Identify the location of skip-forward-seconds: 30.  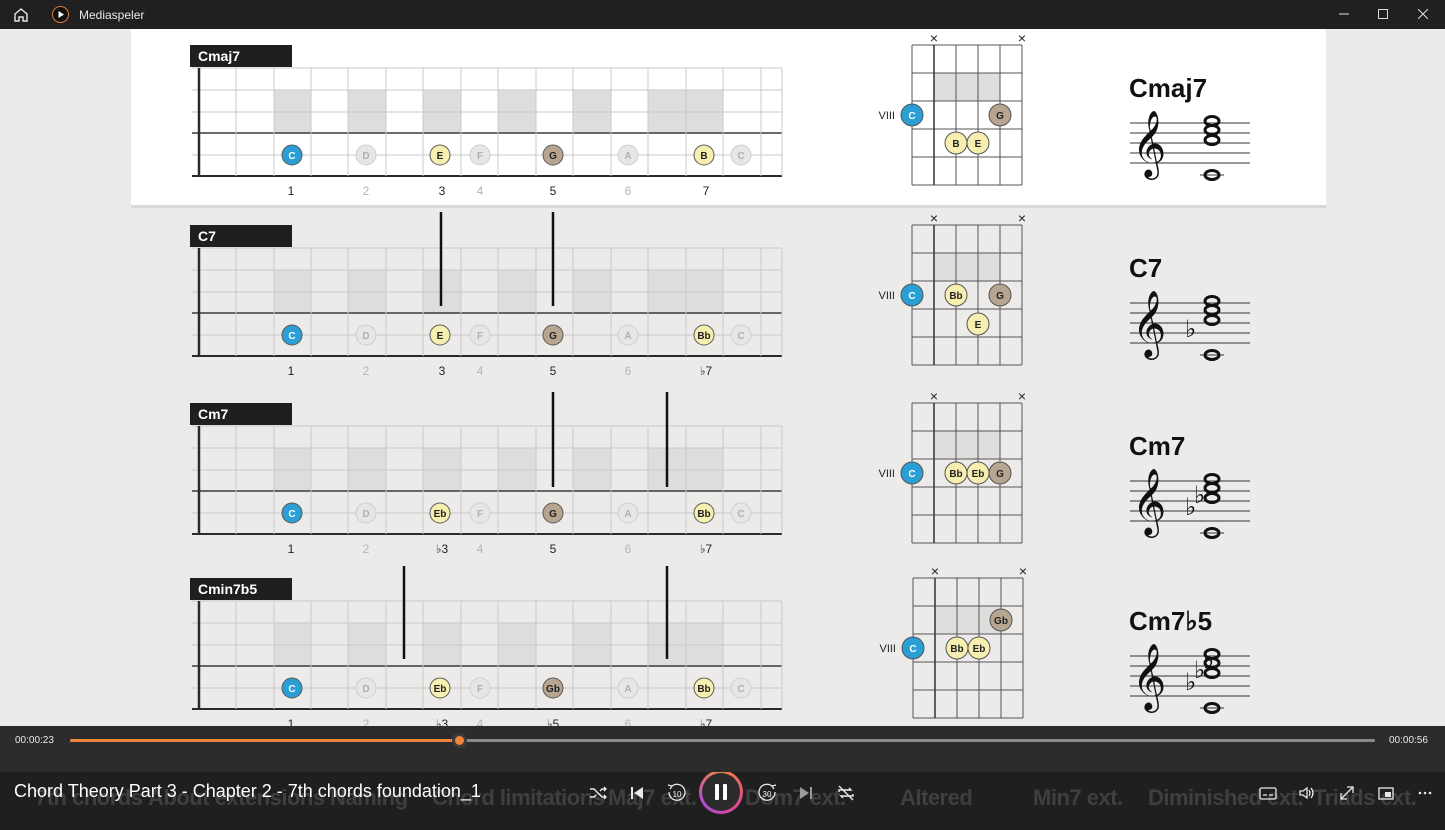
(767, 794).